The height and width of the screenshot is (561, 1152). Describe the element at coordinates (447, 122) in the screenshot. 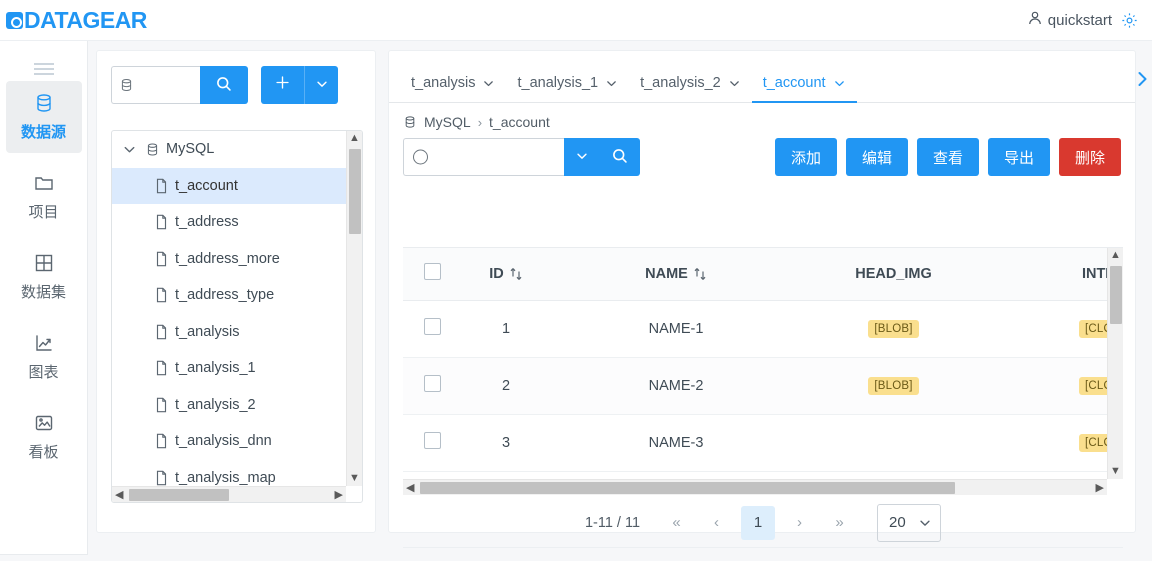

I see `breadcrumb-root: MySQL` at that location.